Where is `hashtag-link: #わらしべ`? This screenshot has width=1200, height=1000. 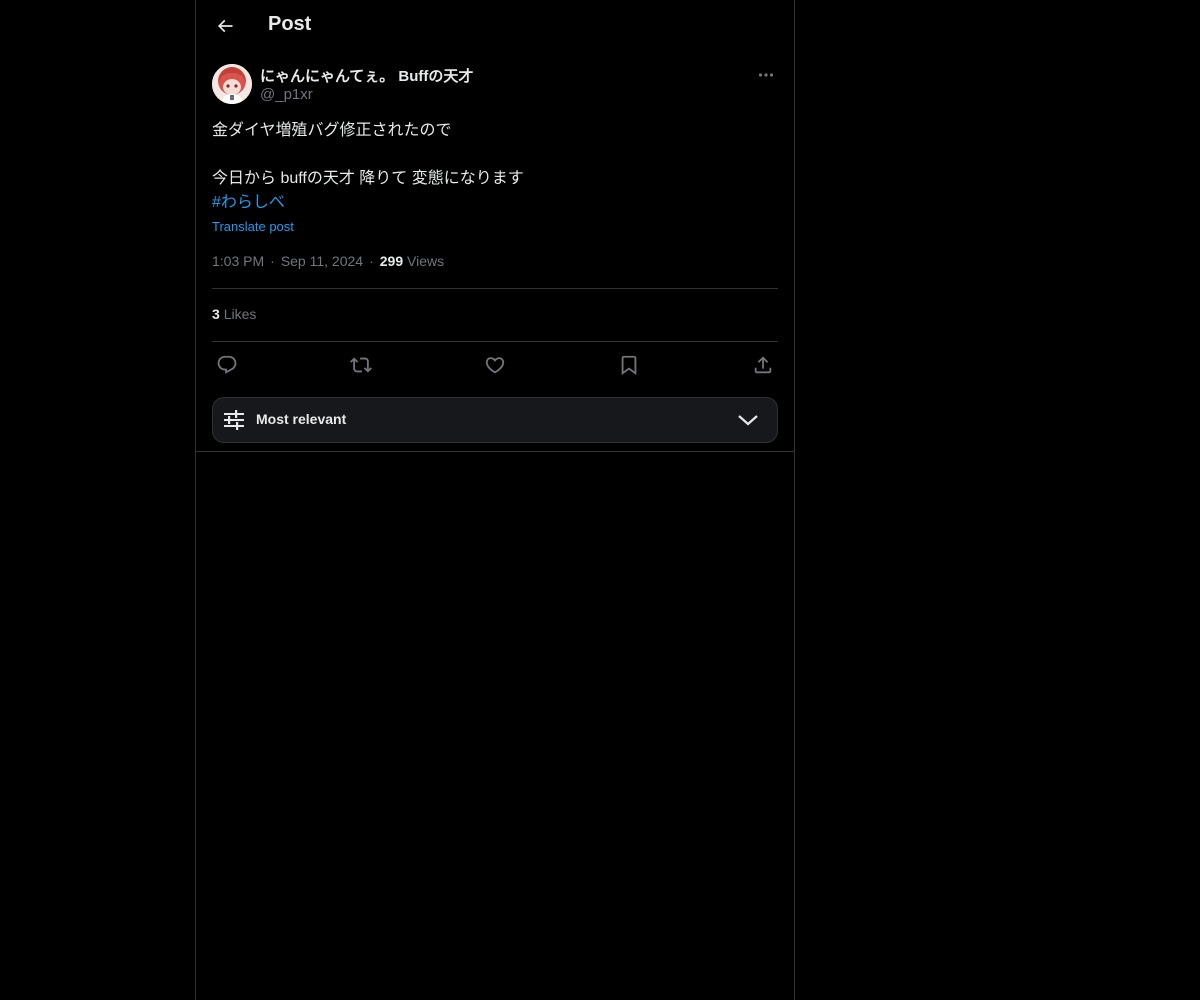 hashtag-link: #わらしべ is located at coordinates (248, 202).